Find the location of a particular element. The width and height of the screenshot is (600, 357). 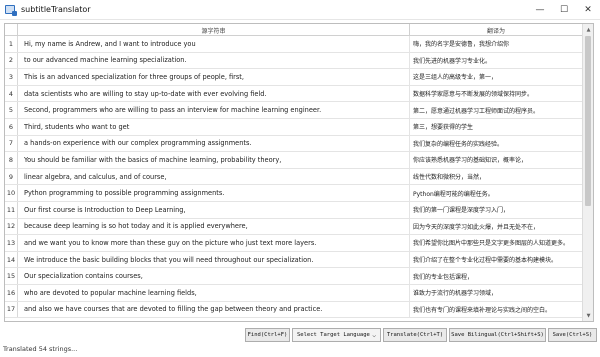

target-cell: 我们也有专门的课程来填补理论与实践之间的空白。 is located at coordinates (496, 310).